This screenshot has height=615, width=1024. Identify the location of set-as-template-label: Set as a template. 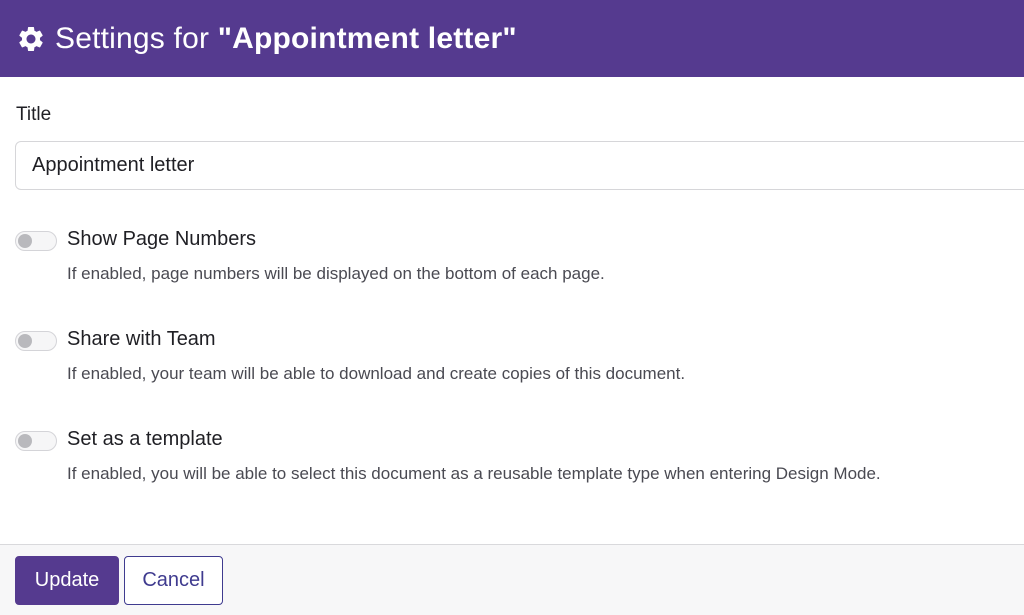
(145, 439).